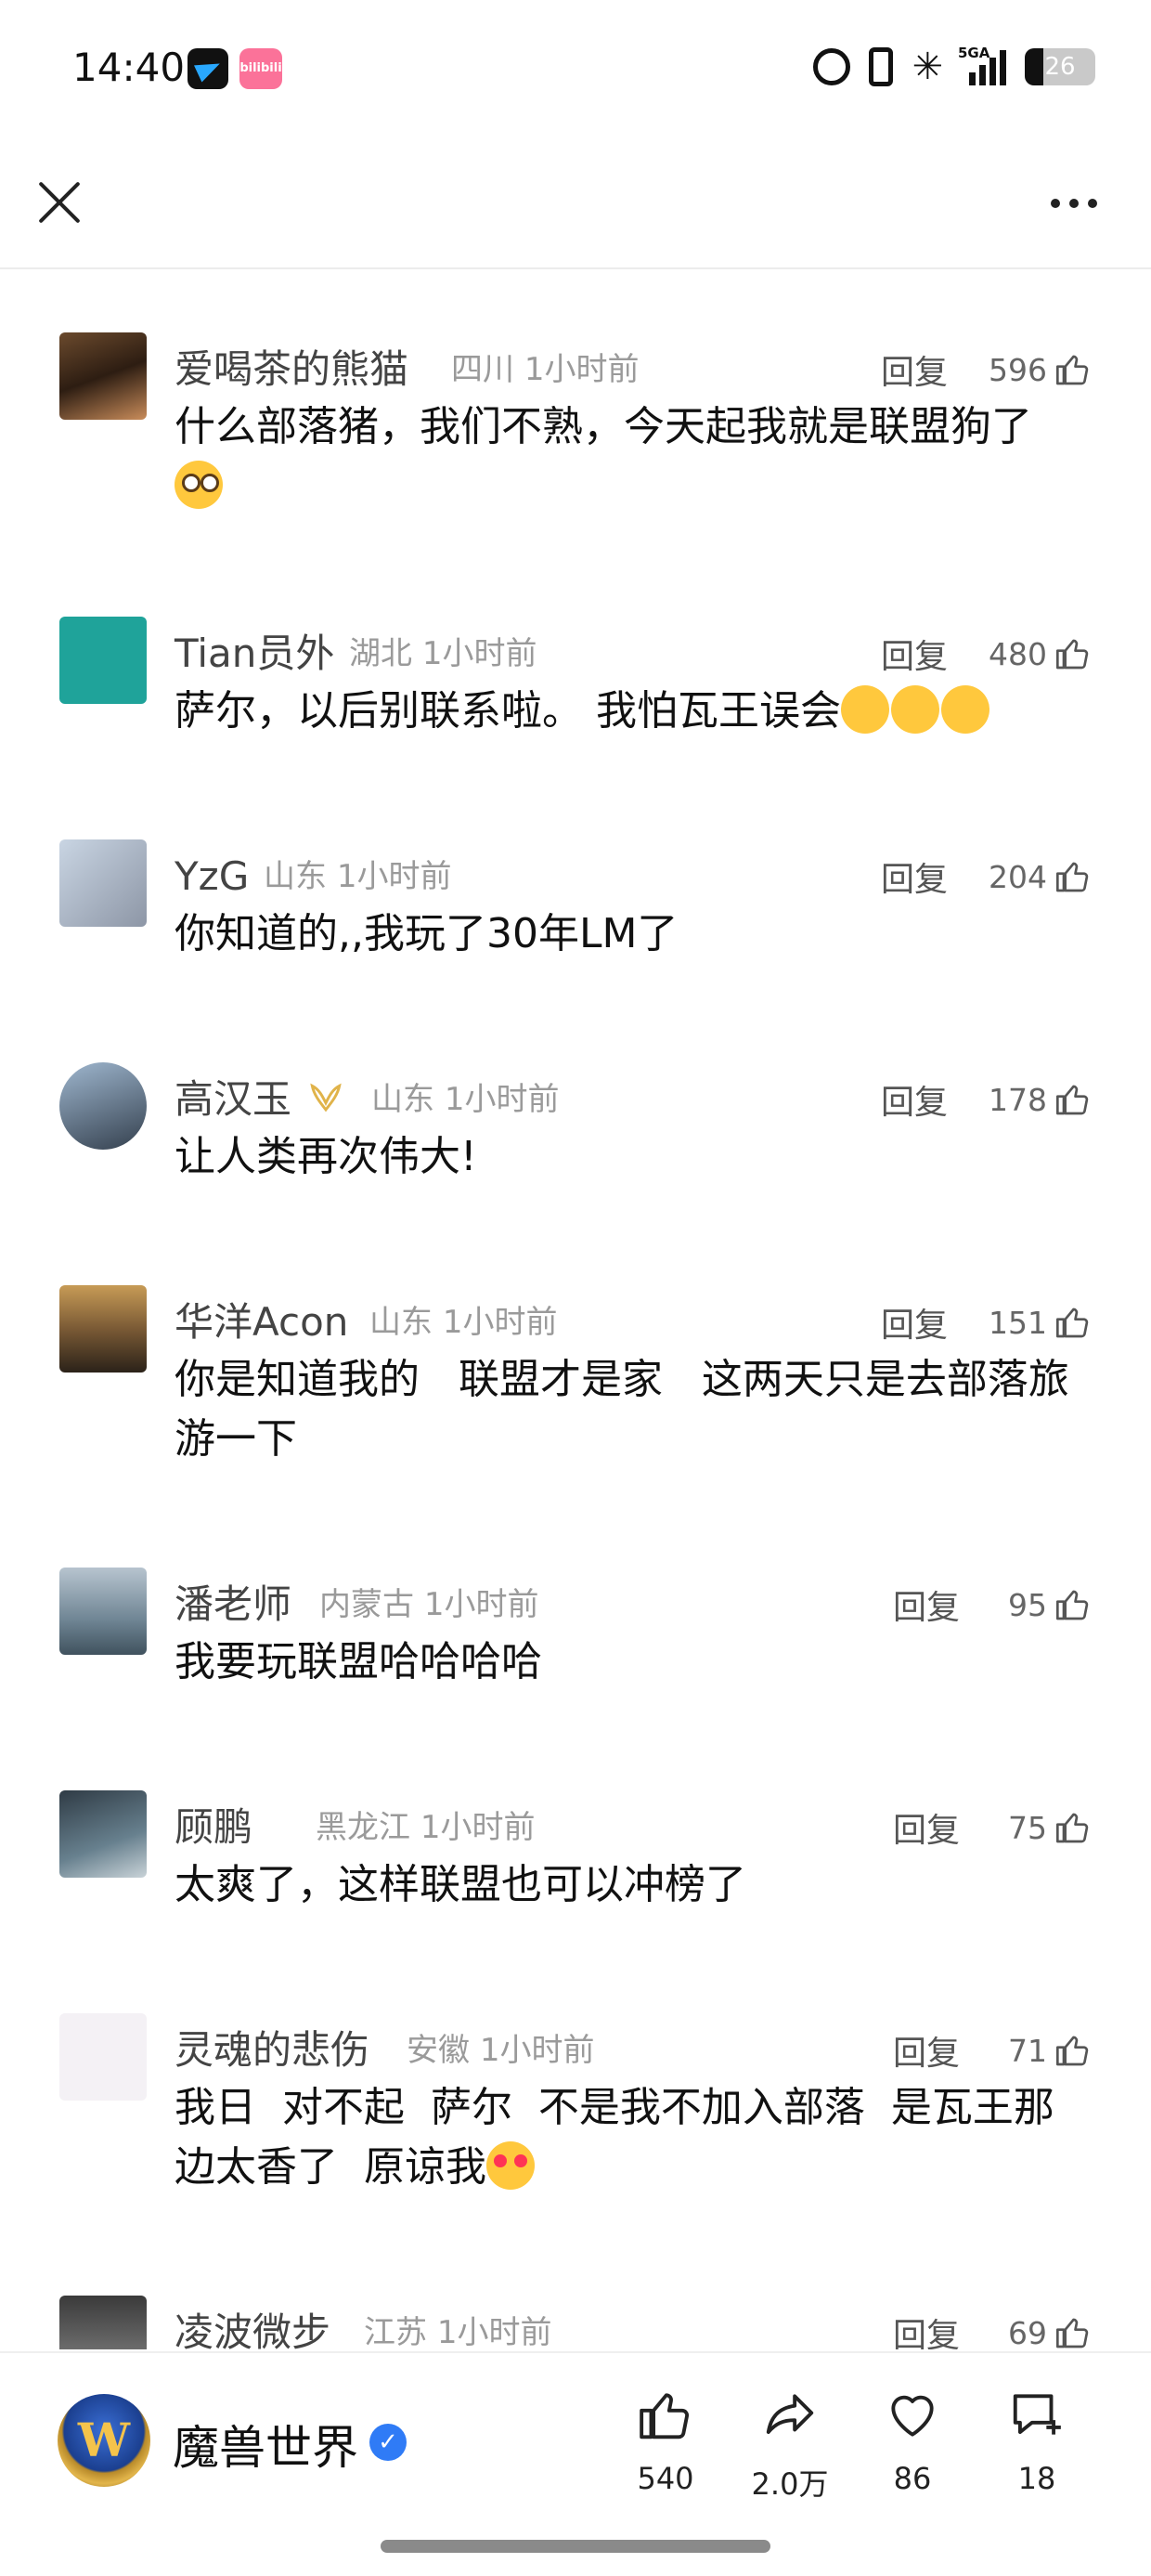 The height and width of the screenshot is (2576, 1151). I want to click on comment-location: 江苏, so click(395, 2331).